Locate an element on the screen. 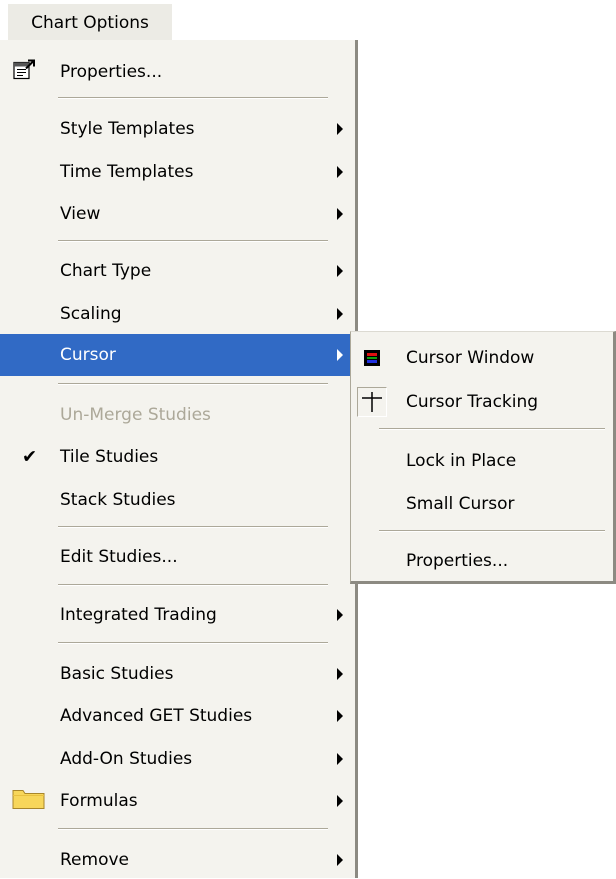  menu-item-label: Scaling is located at coordinates (91, 314).